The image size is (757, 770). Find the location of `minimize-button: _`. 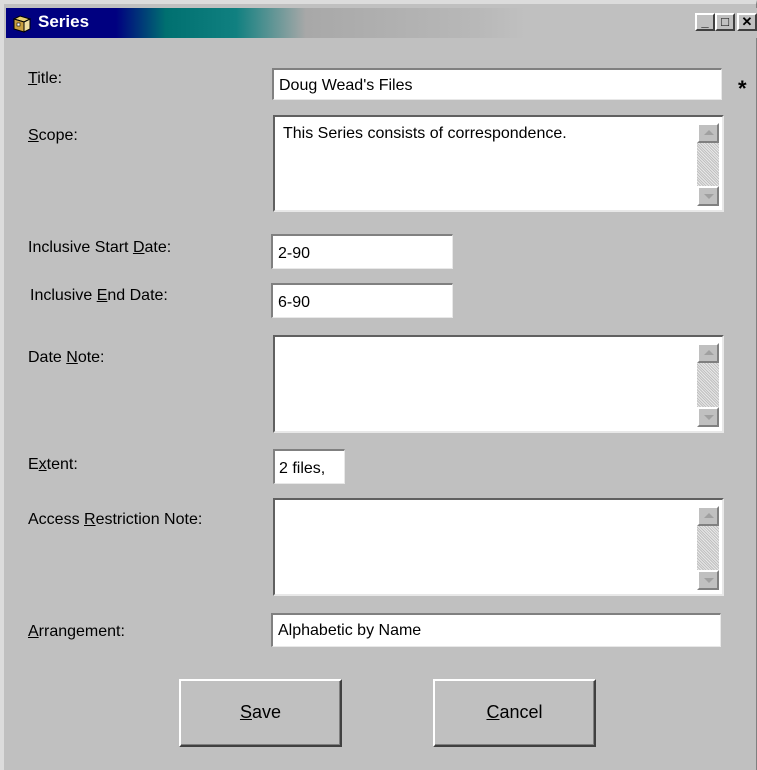

minimize-button: _ is located at coordinates (705, 22).